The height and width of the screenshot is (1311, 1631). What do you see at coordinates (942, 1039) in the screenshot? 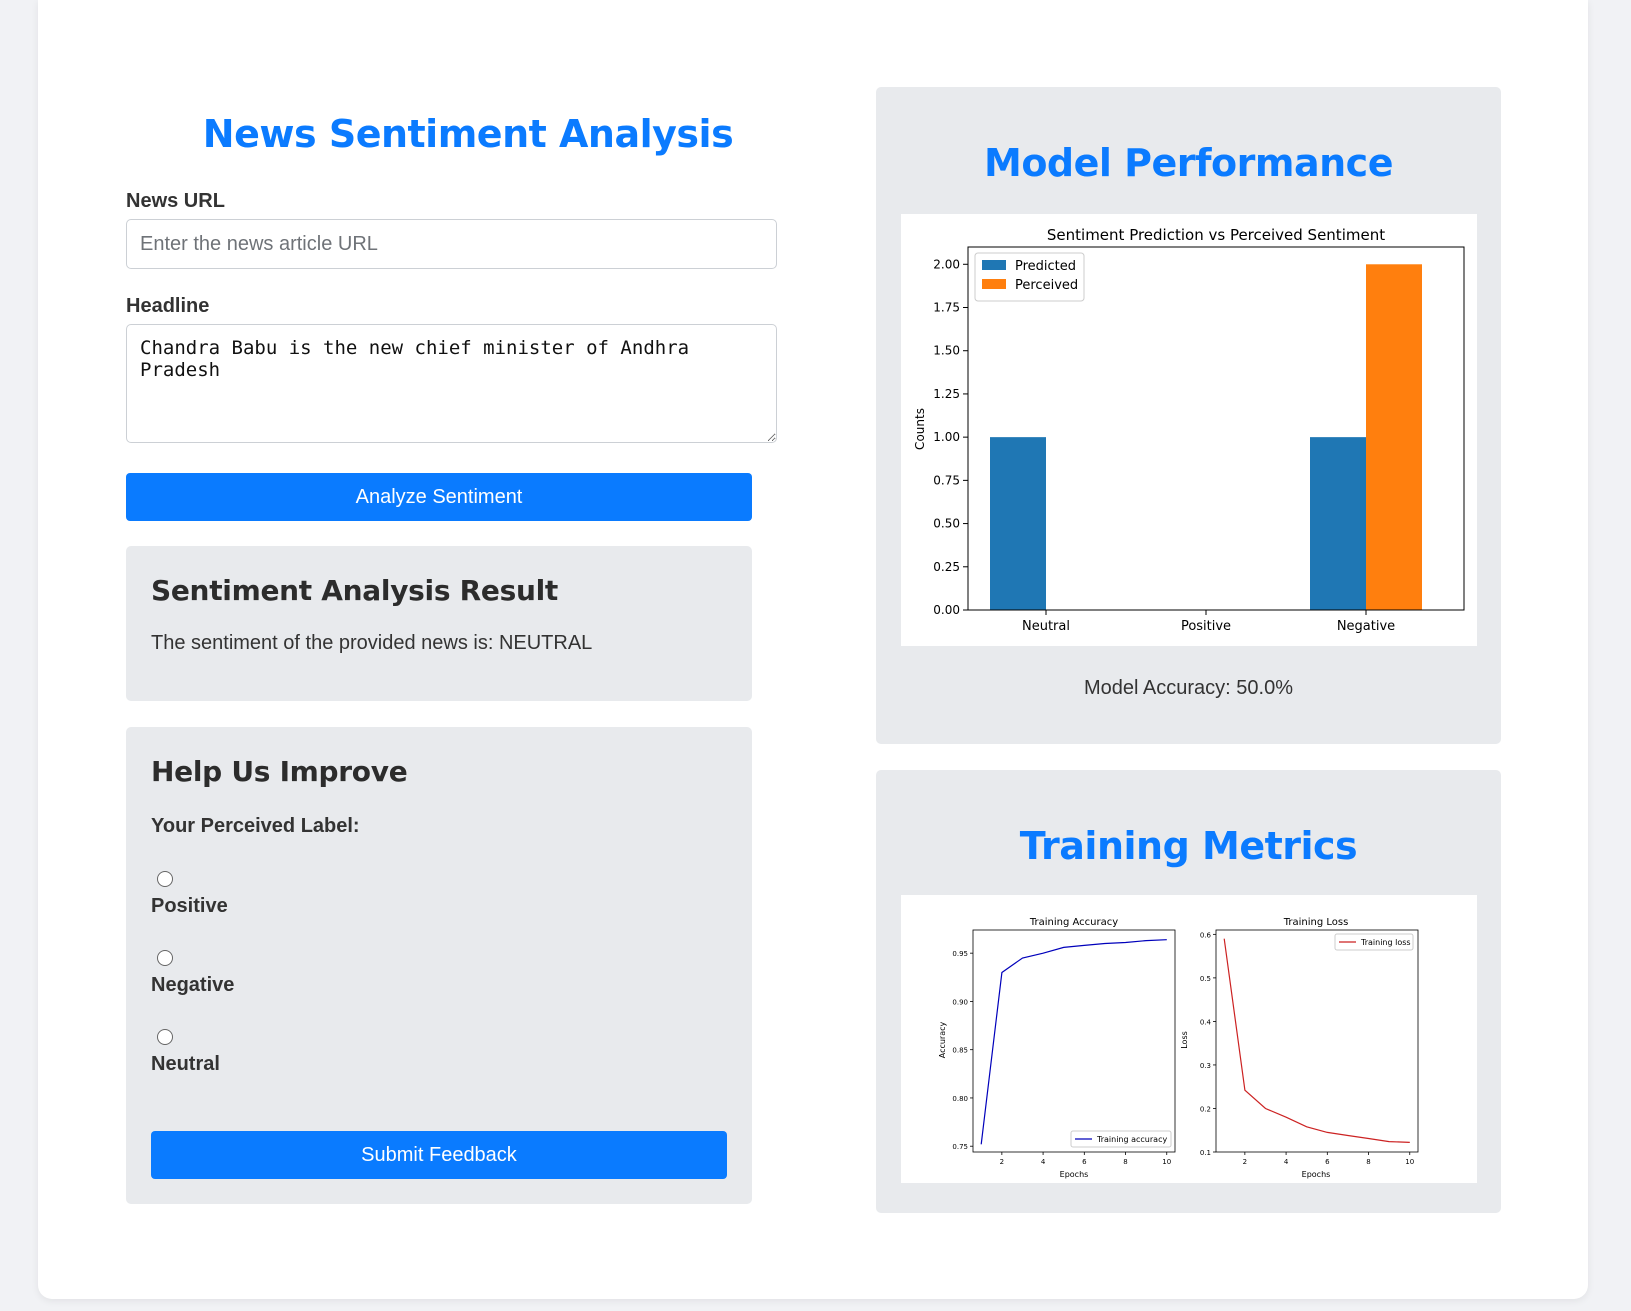
I see `accuracy-chart-ylabel: Accuracy` at bounding box center [942, 1039].